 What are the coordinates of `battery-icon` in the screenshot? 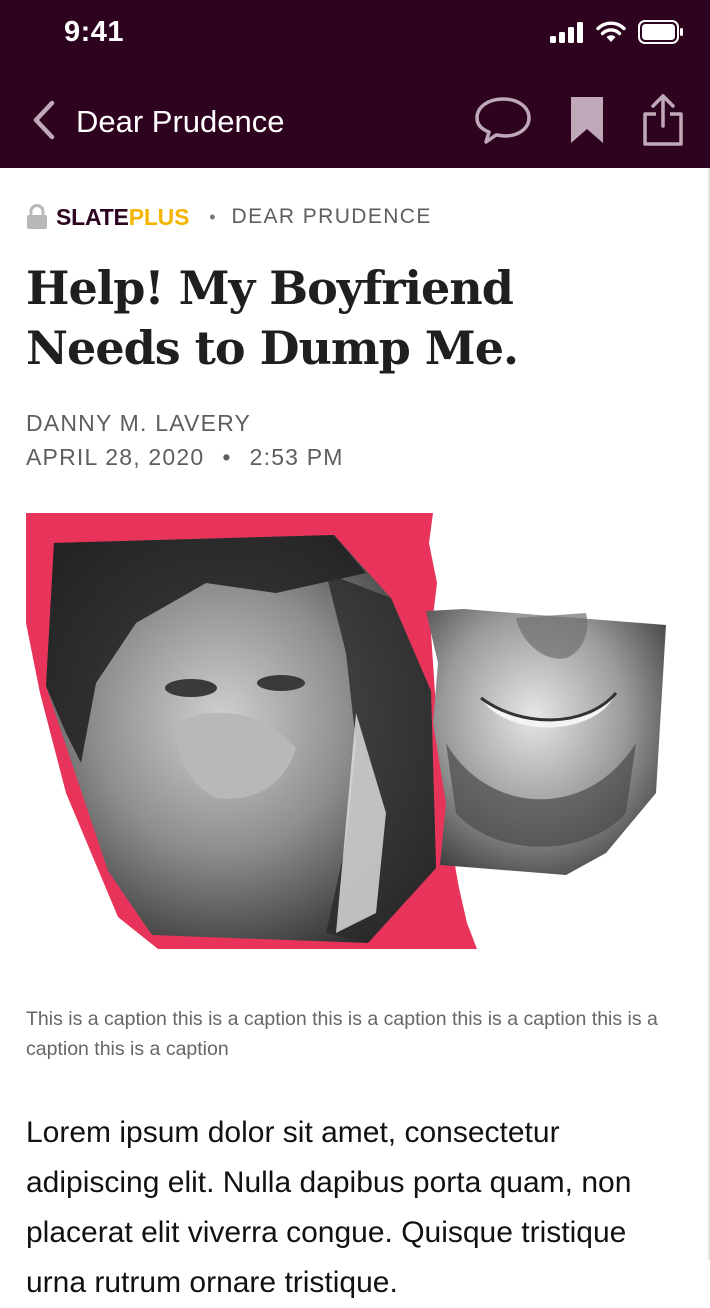 It's located at (661, 34).